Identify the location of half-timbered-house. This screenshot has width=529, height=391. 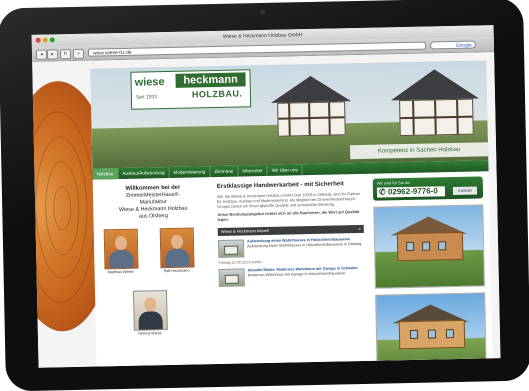
(311, 119).